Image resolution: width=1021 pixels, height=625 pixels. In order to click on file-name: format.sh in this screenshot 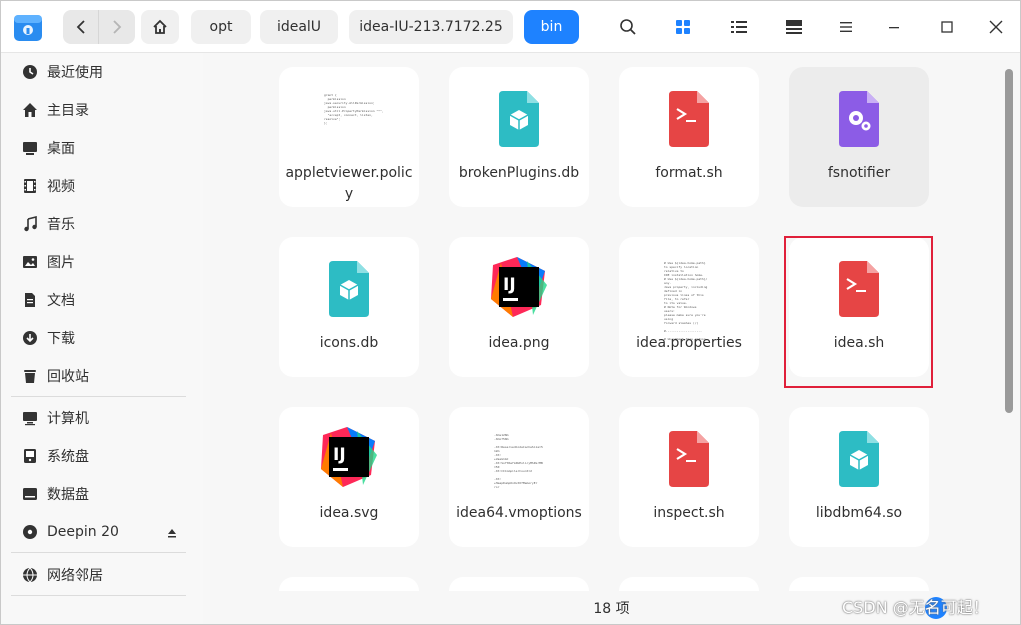, I will do `click(689, 173)`.